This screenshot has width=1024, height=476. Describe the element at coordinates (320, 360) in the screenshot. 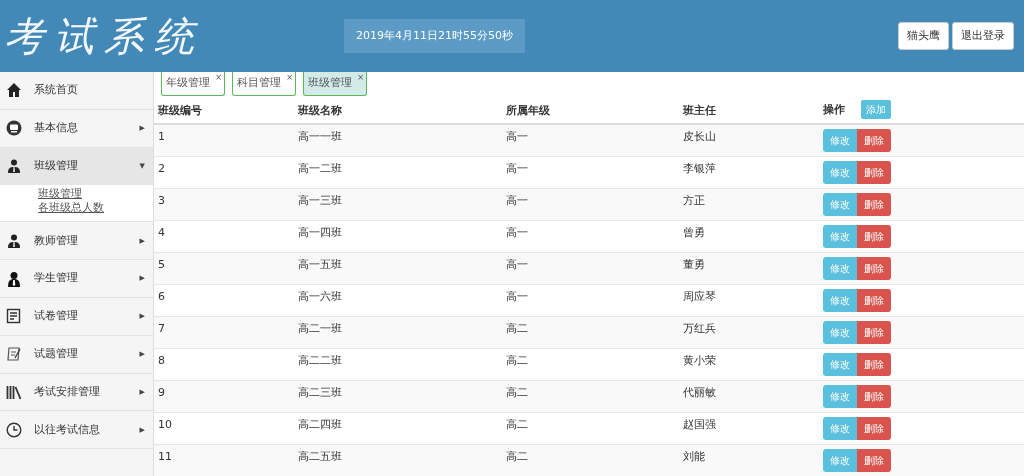

I see `table-cell: 高二二班` at that location.